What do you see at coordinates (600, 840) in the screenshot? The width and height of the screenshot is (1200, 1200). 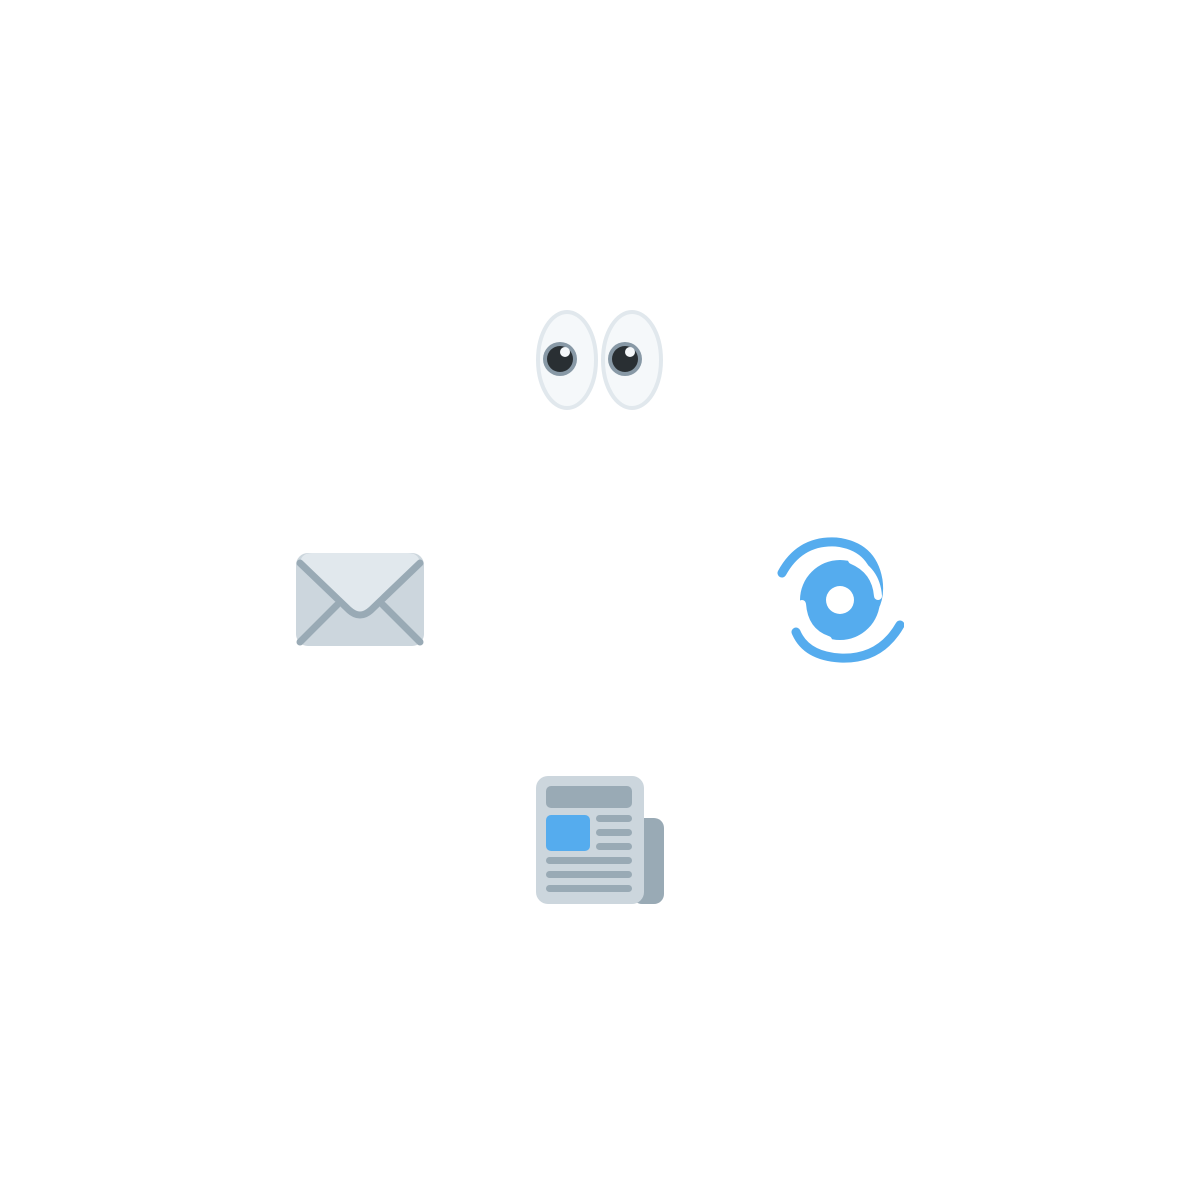 I see `newspaper-icon` at bounding box center [600, 840].